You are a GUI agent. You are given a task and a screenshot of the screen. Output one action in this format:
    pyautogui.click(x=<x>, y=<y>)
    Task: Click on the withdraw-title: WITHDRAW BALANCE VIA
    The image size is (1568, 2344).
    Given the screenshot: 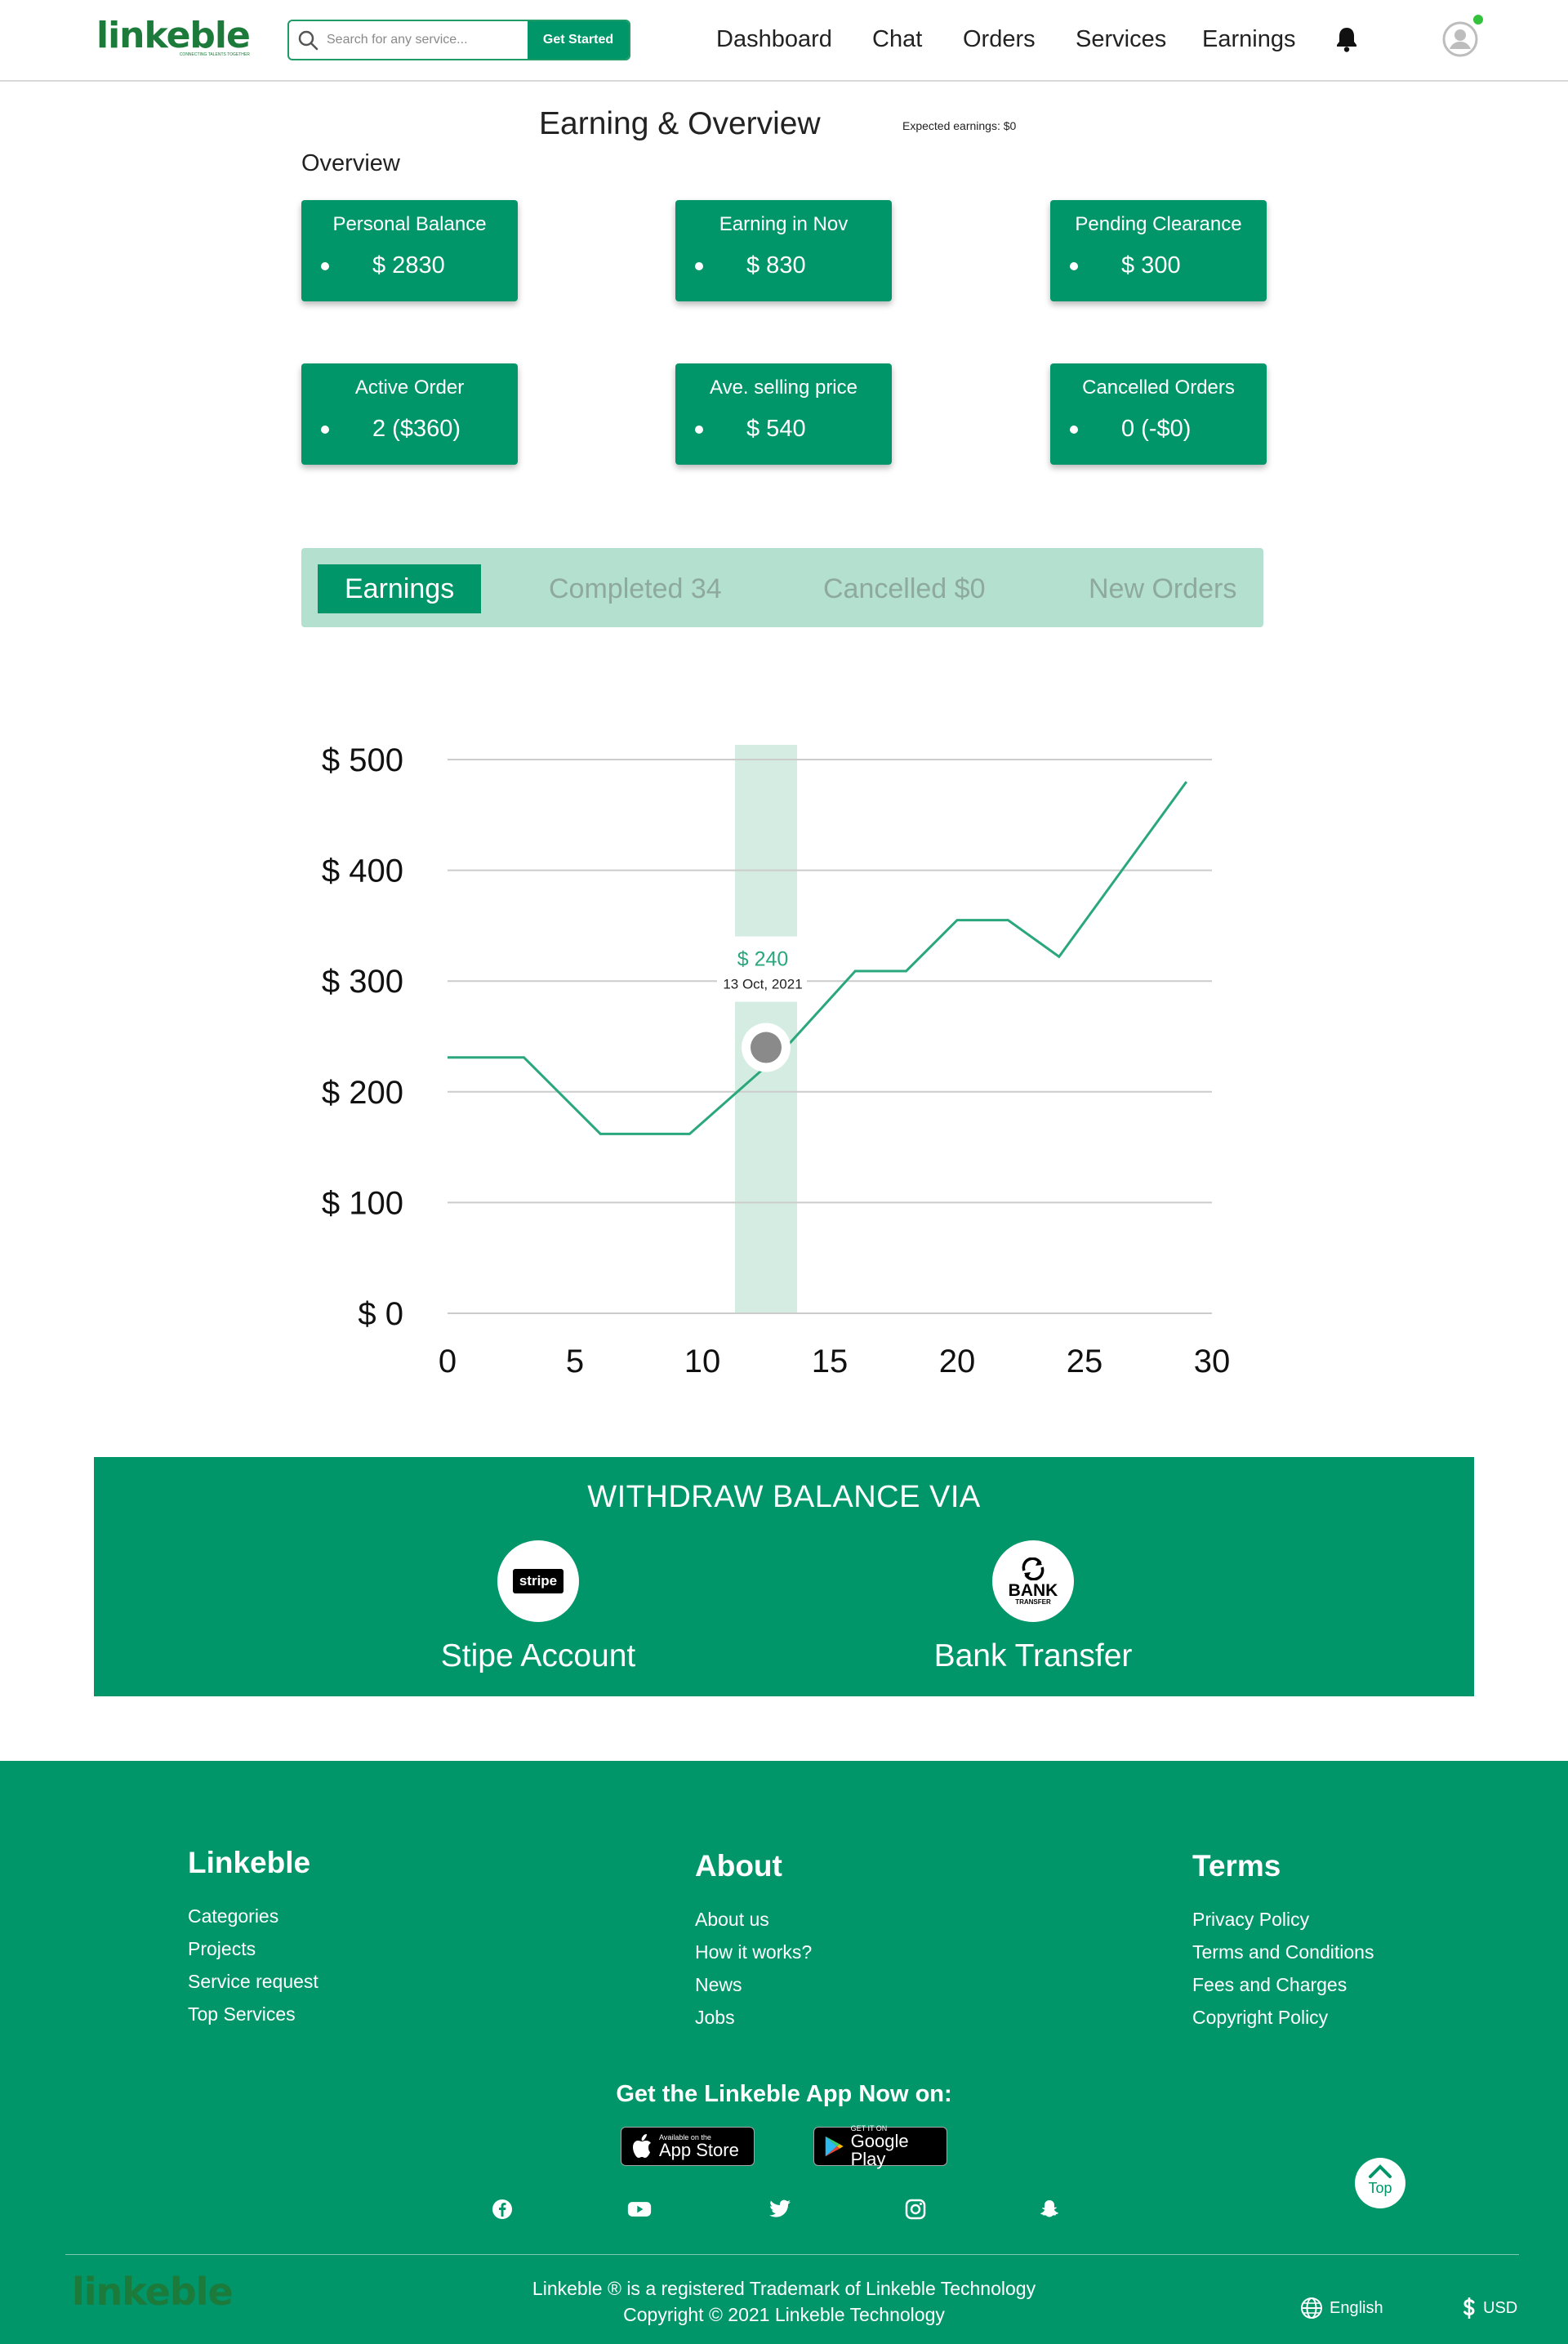 What is the action you would take?
    pyautogui.click(x=784, y=1497)
    